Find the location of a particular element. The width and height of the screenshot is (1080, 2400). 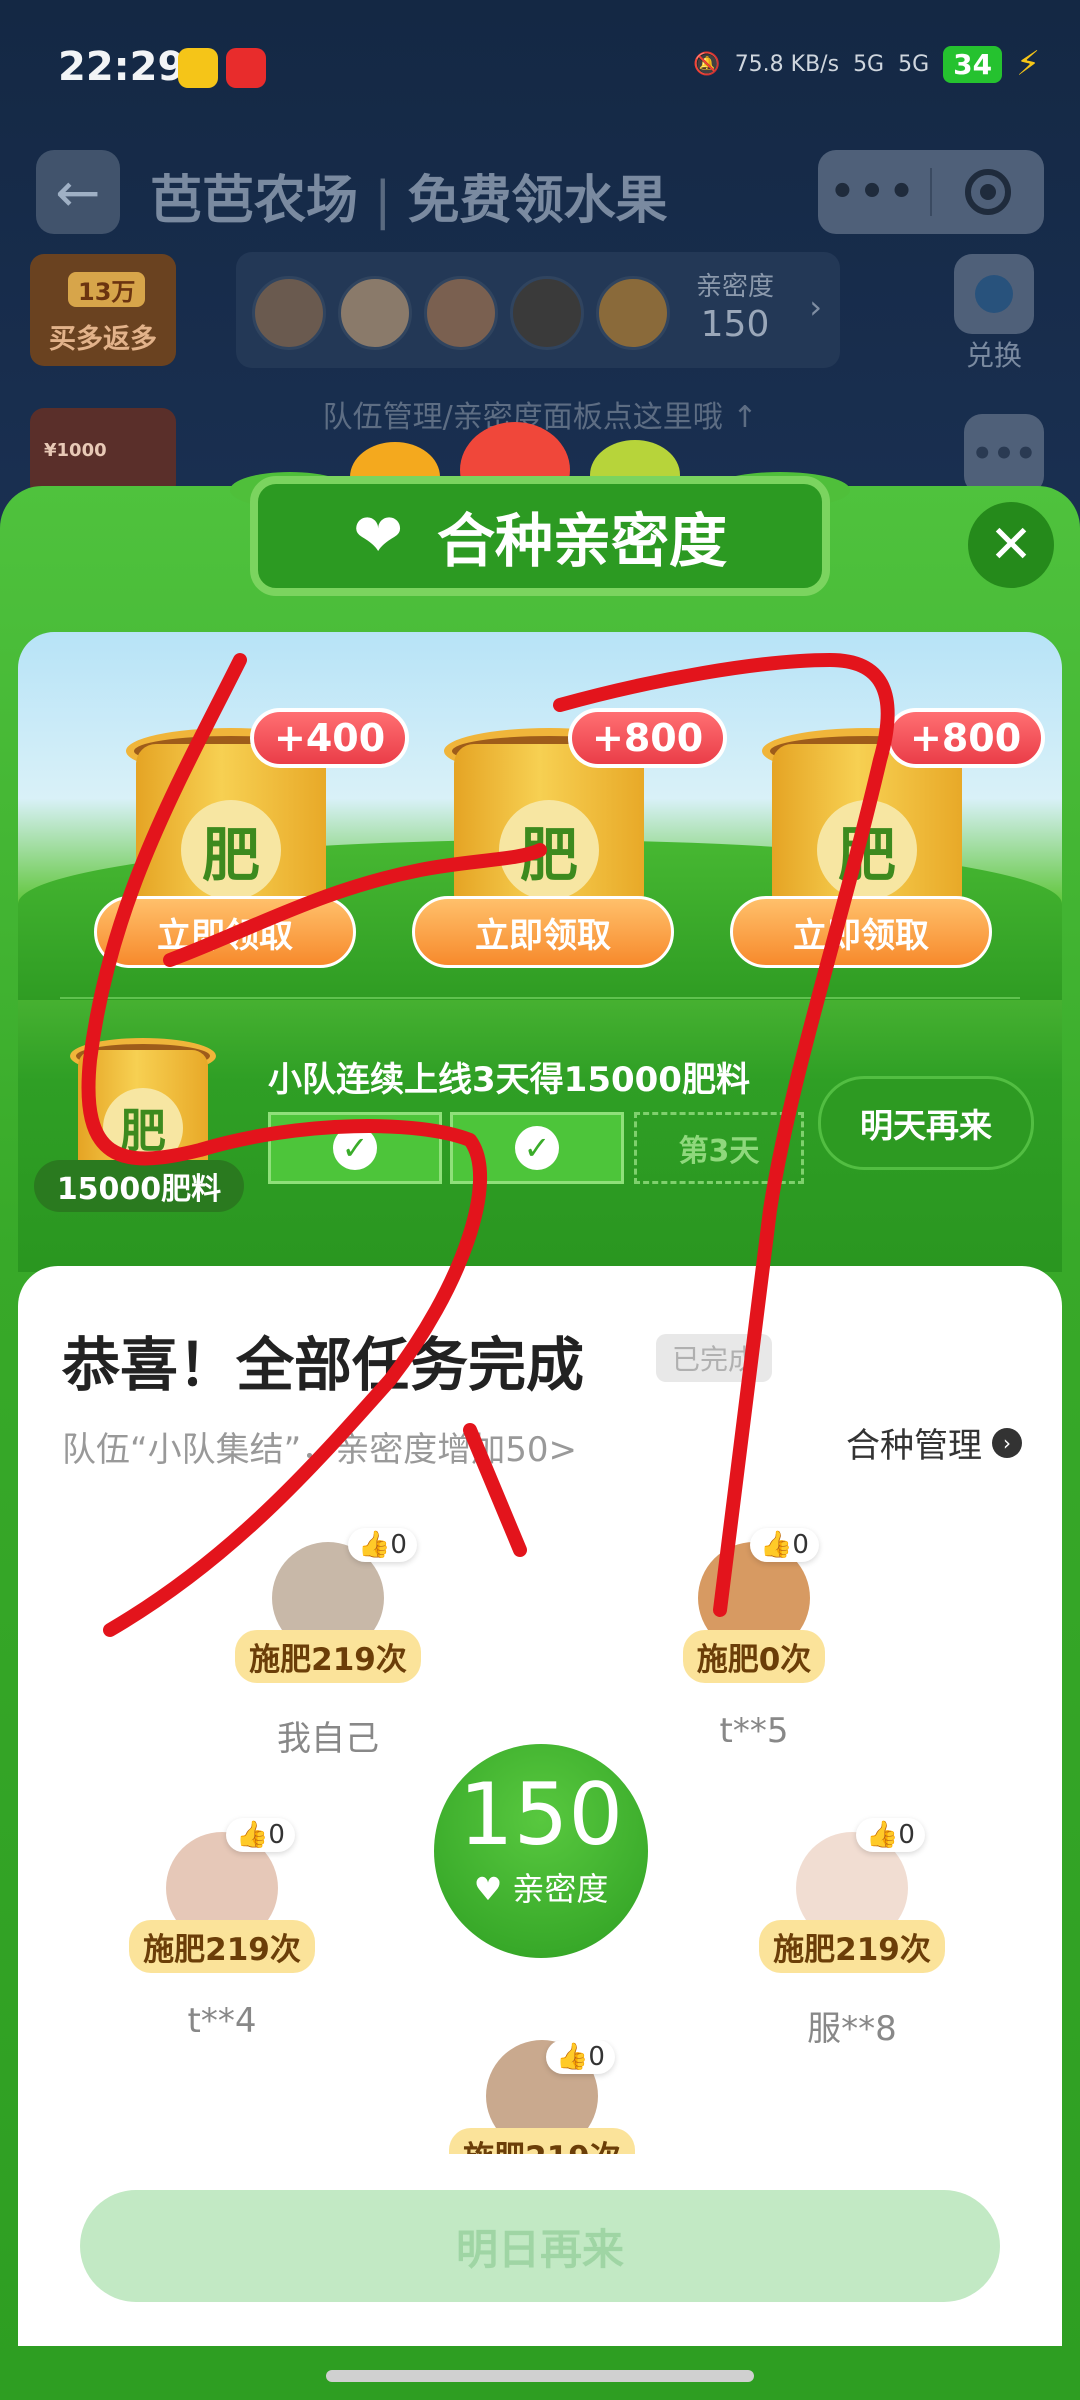

exchange-button: 兑换 is located at coordinates (994, 314).